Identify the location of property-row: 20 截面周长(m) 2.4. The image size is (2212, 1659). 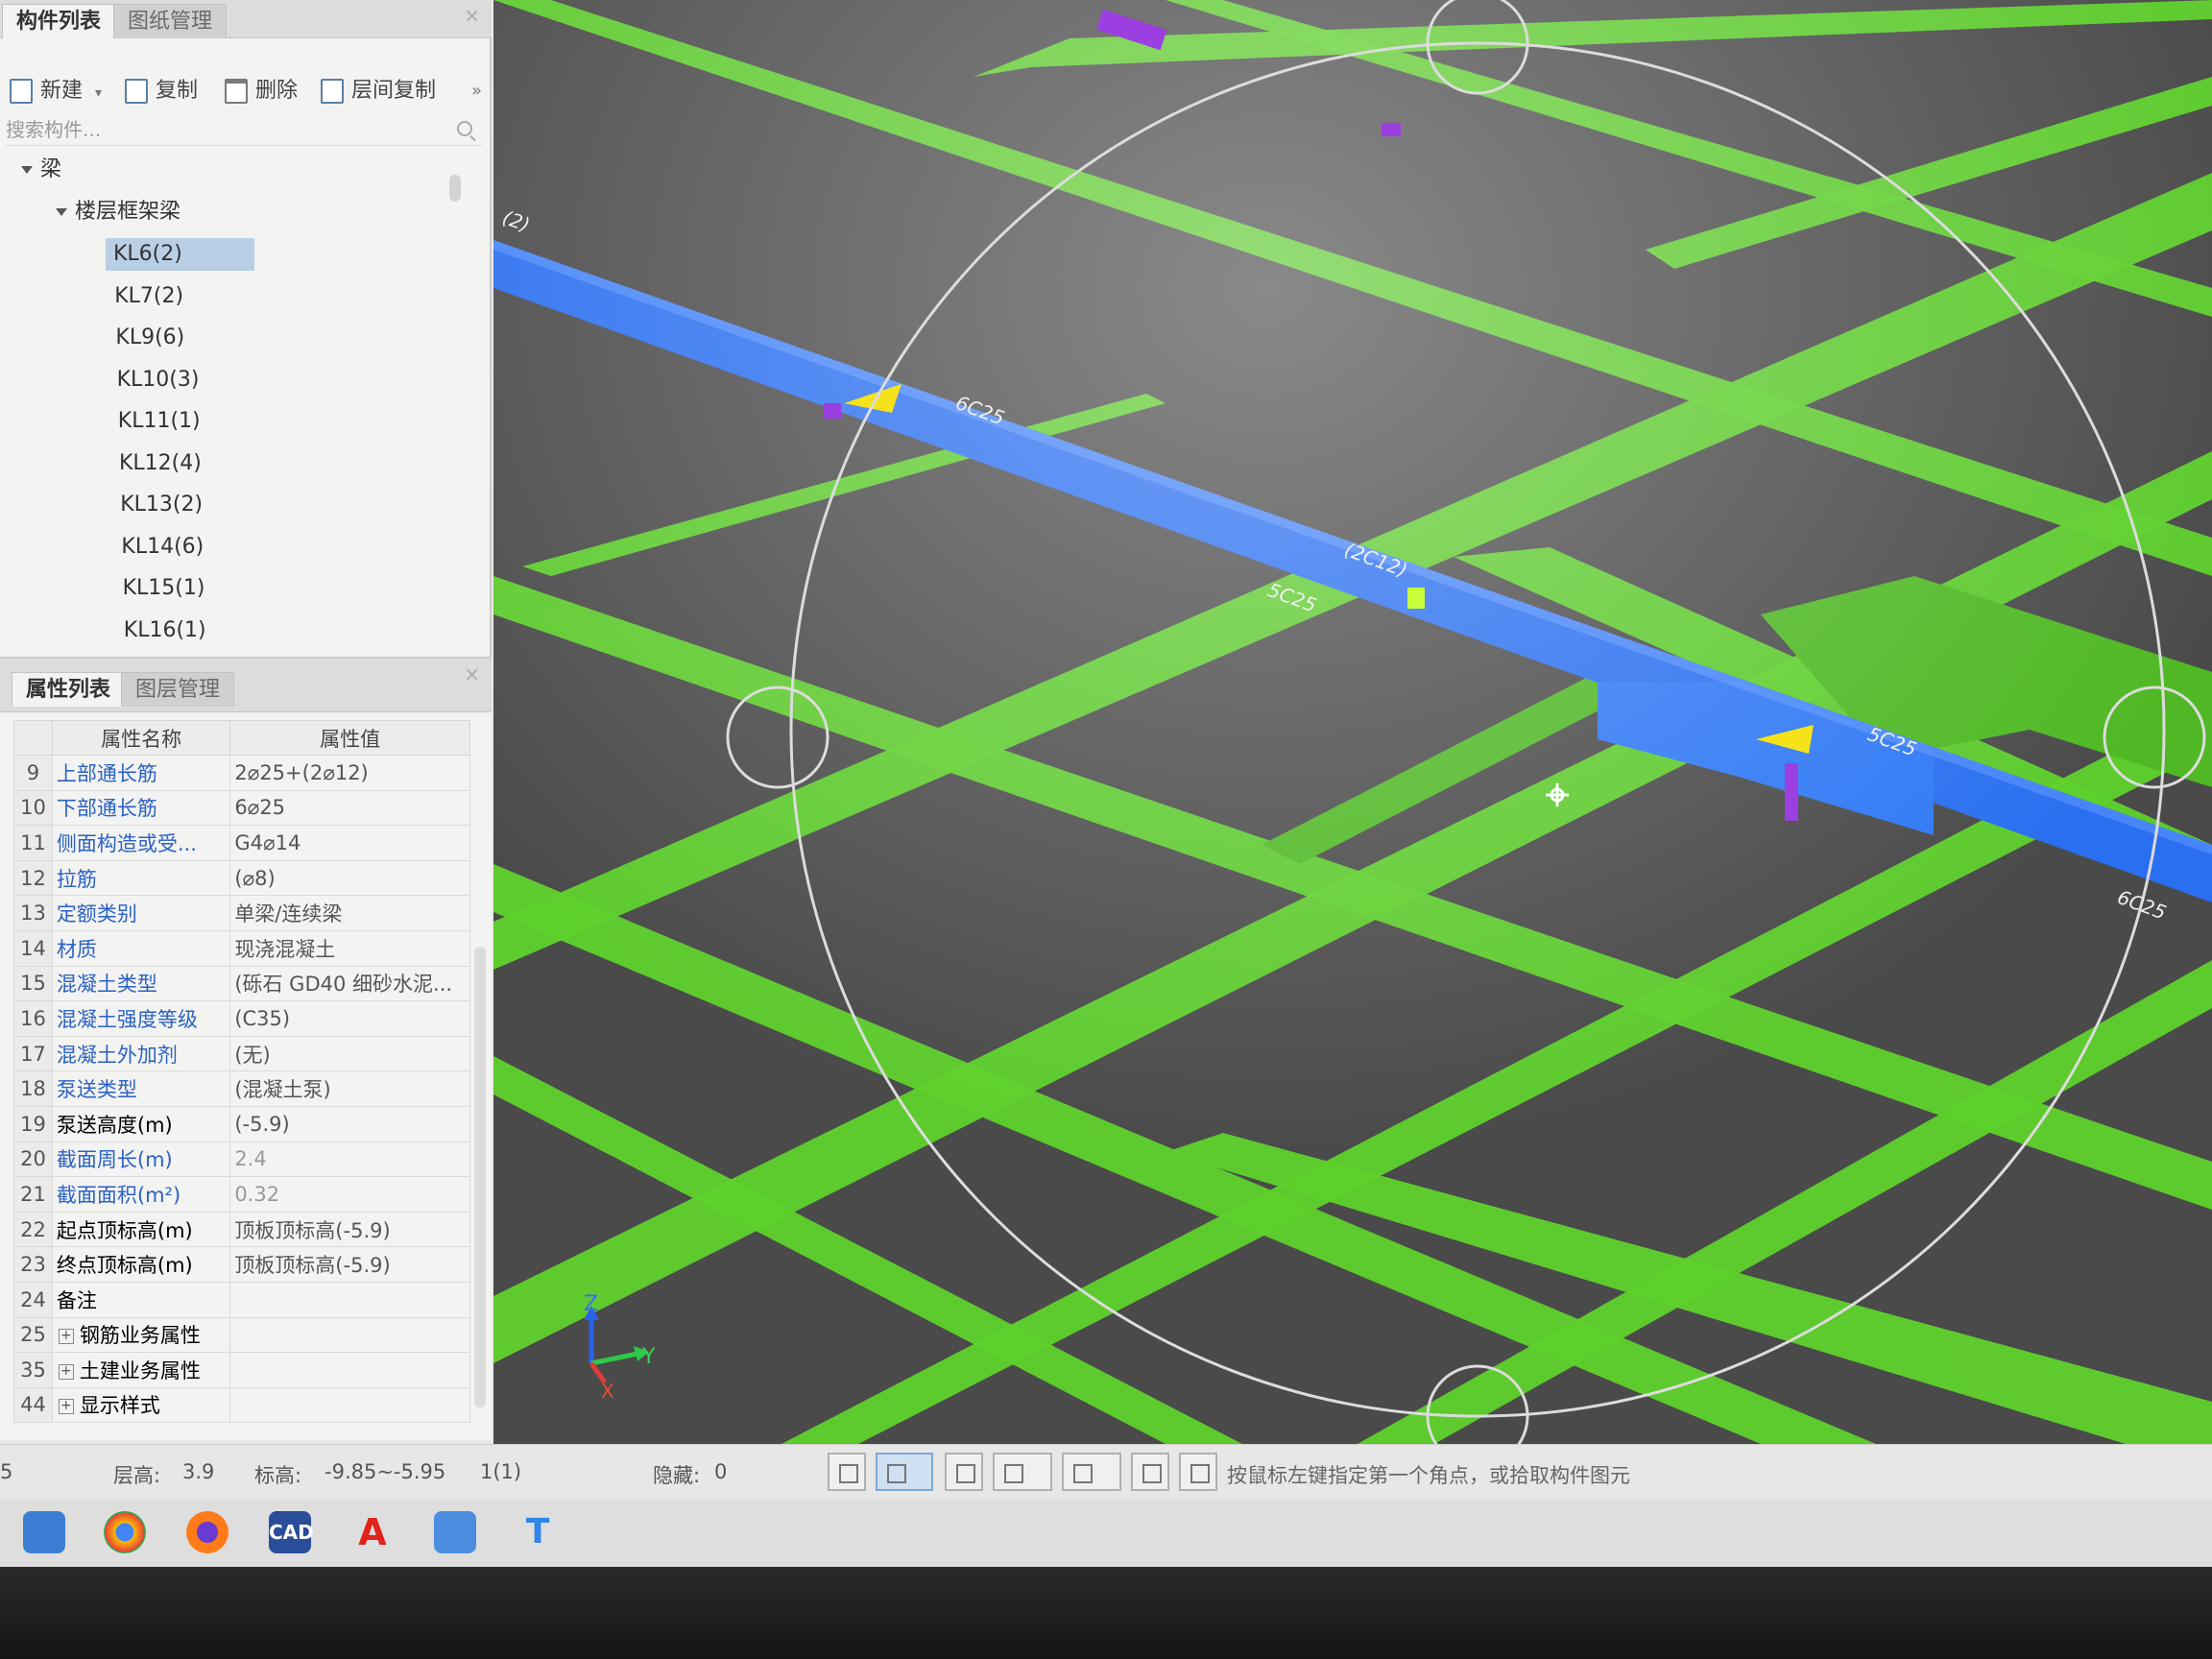
(241, 1159).